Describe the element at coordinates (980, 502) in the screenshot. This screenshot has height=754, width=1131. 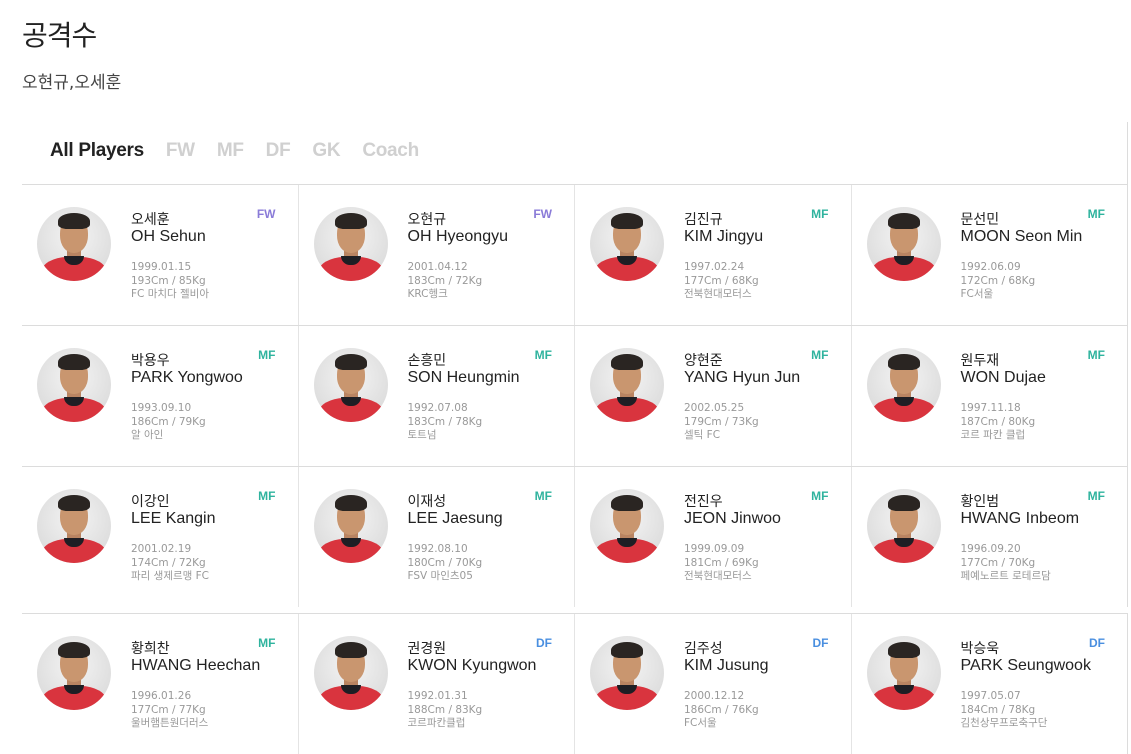
I see `player-korean-name: 황인범` at that location.